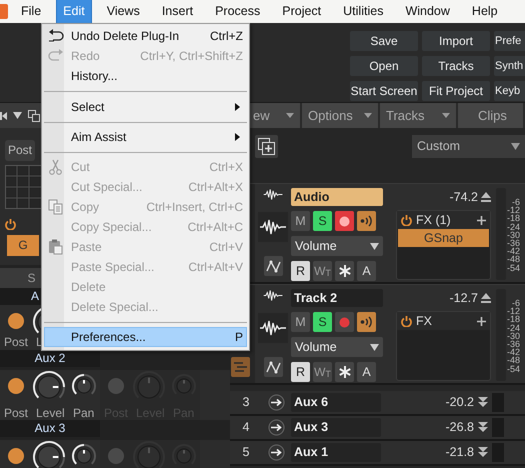  I want to click on plugin-button: G, so click(23, 245).